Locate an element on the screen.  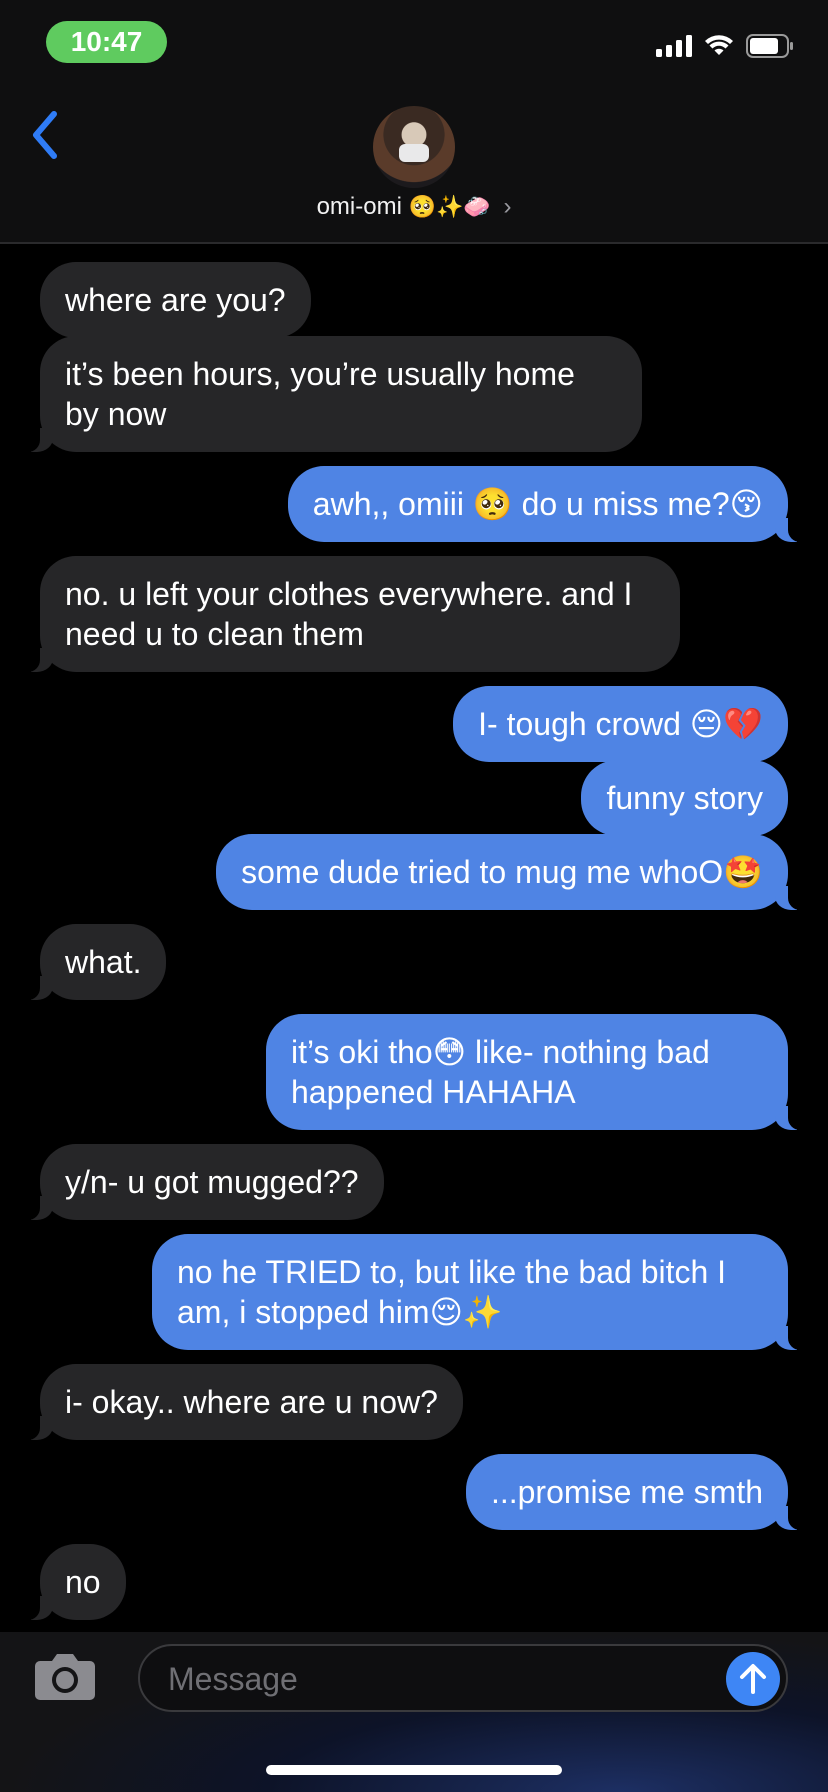
chevron-right-icon: › is located at coordinates (507, 206).